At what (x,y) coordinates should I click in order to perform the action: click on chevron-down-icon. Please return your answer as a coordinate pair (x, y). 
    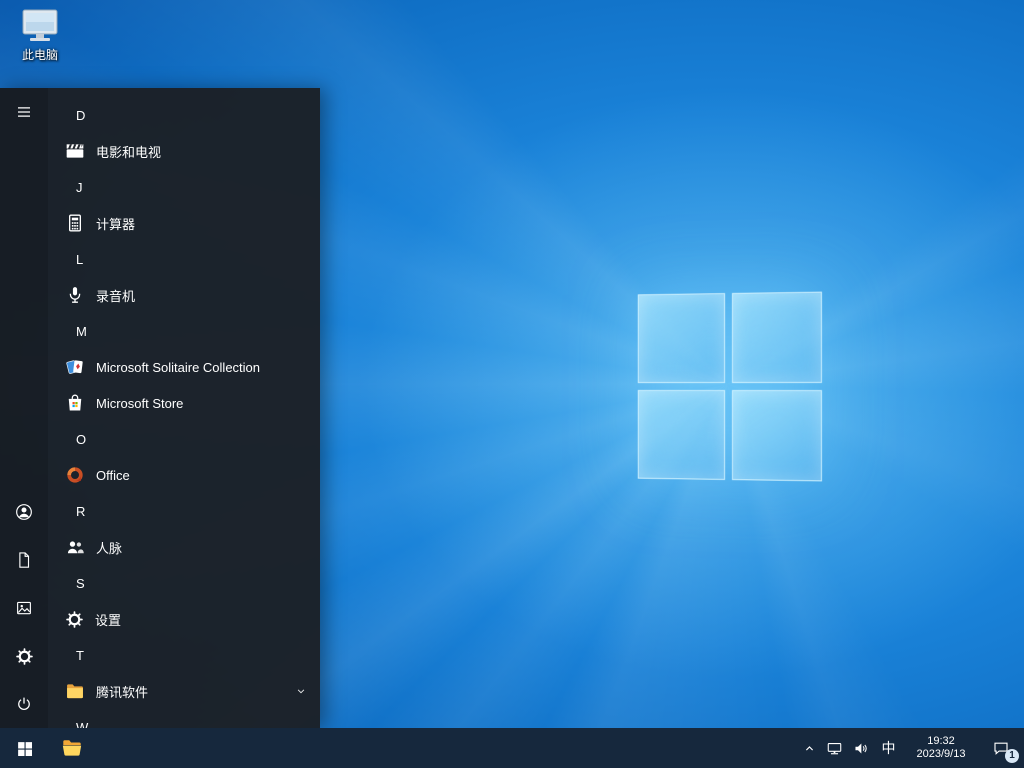
    Looking at the image, I should click on (301, 691).